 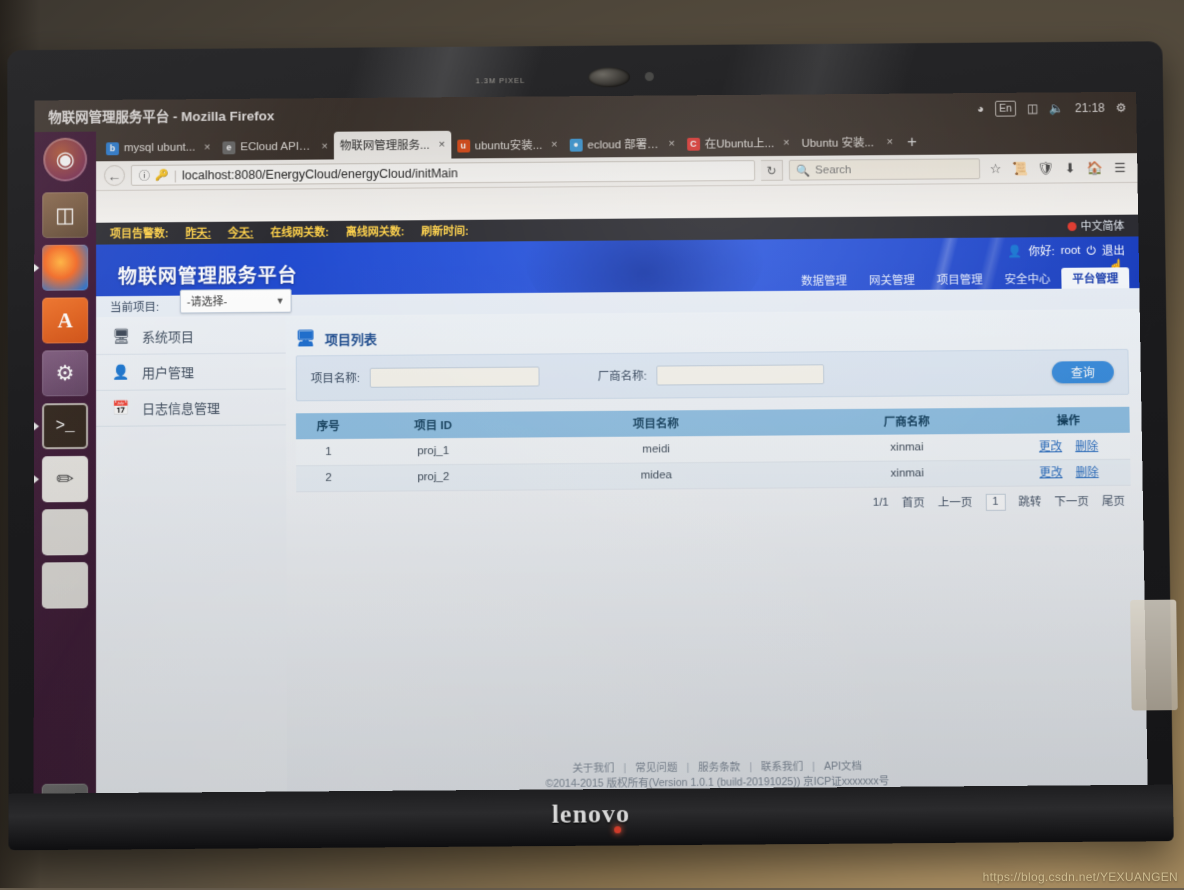 I want to click on column-header-vendor-name: 厂商名称, so click(x=907, y=421).